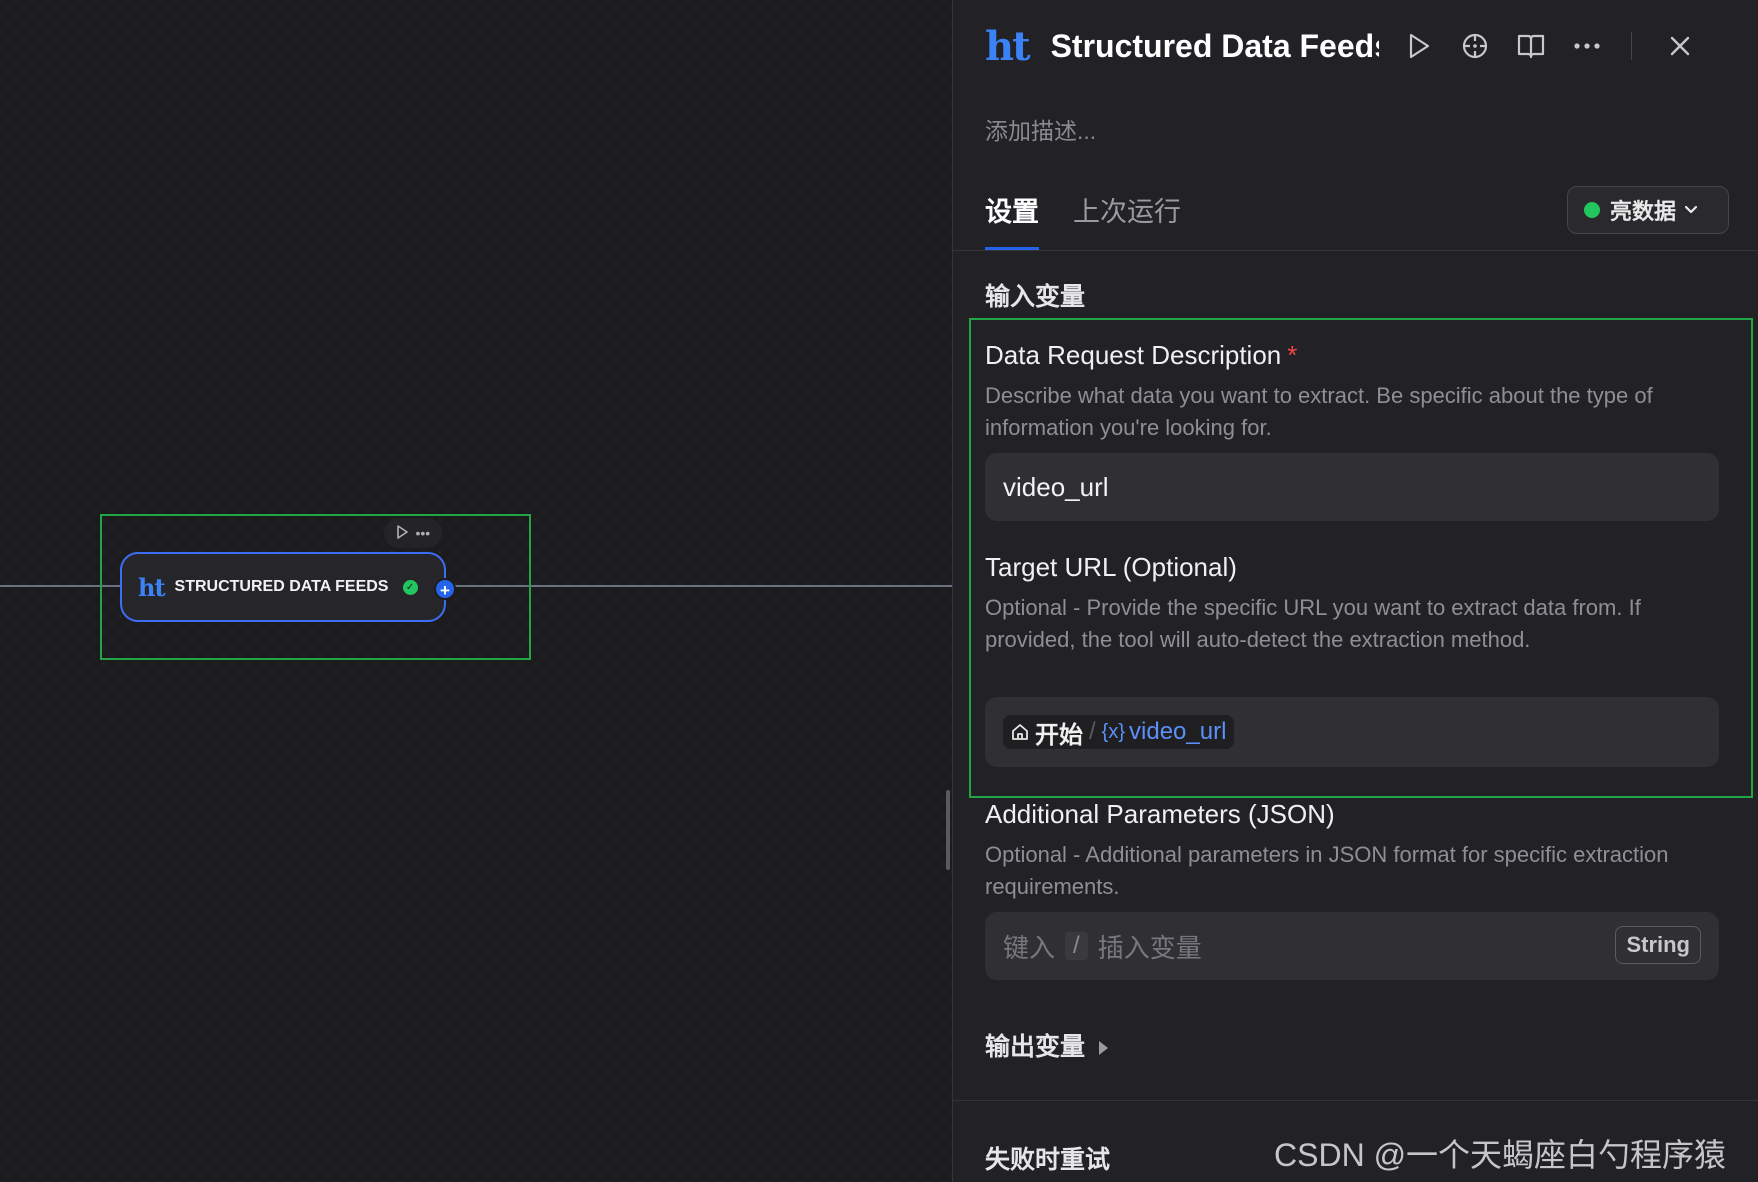  What do you see at coordinates (1419, 46) in the screenshot?
I see `run-icon` at bounding box center [1419, 46].